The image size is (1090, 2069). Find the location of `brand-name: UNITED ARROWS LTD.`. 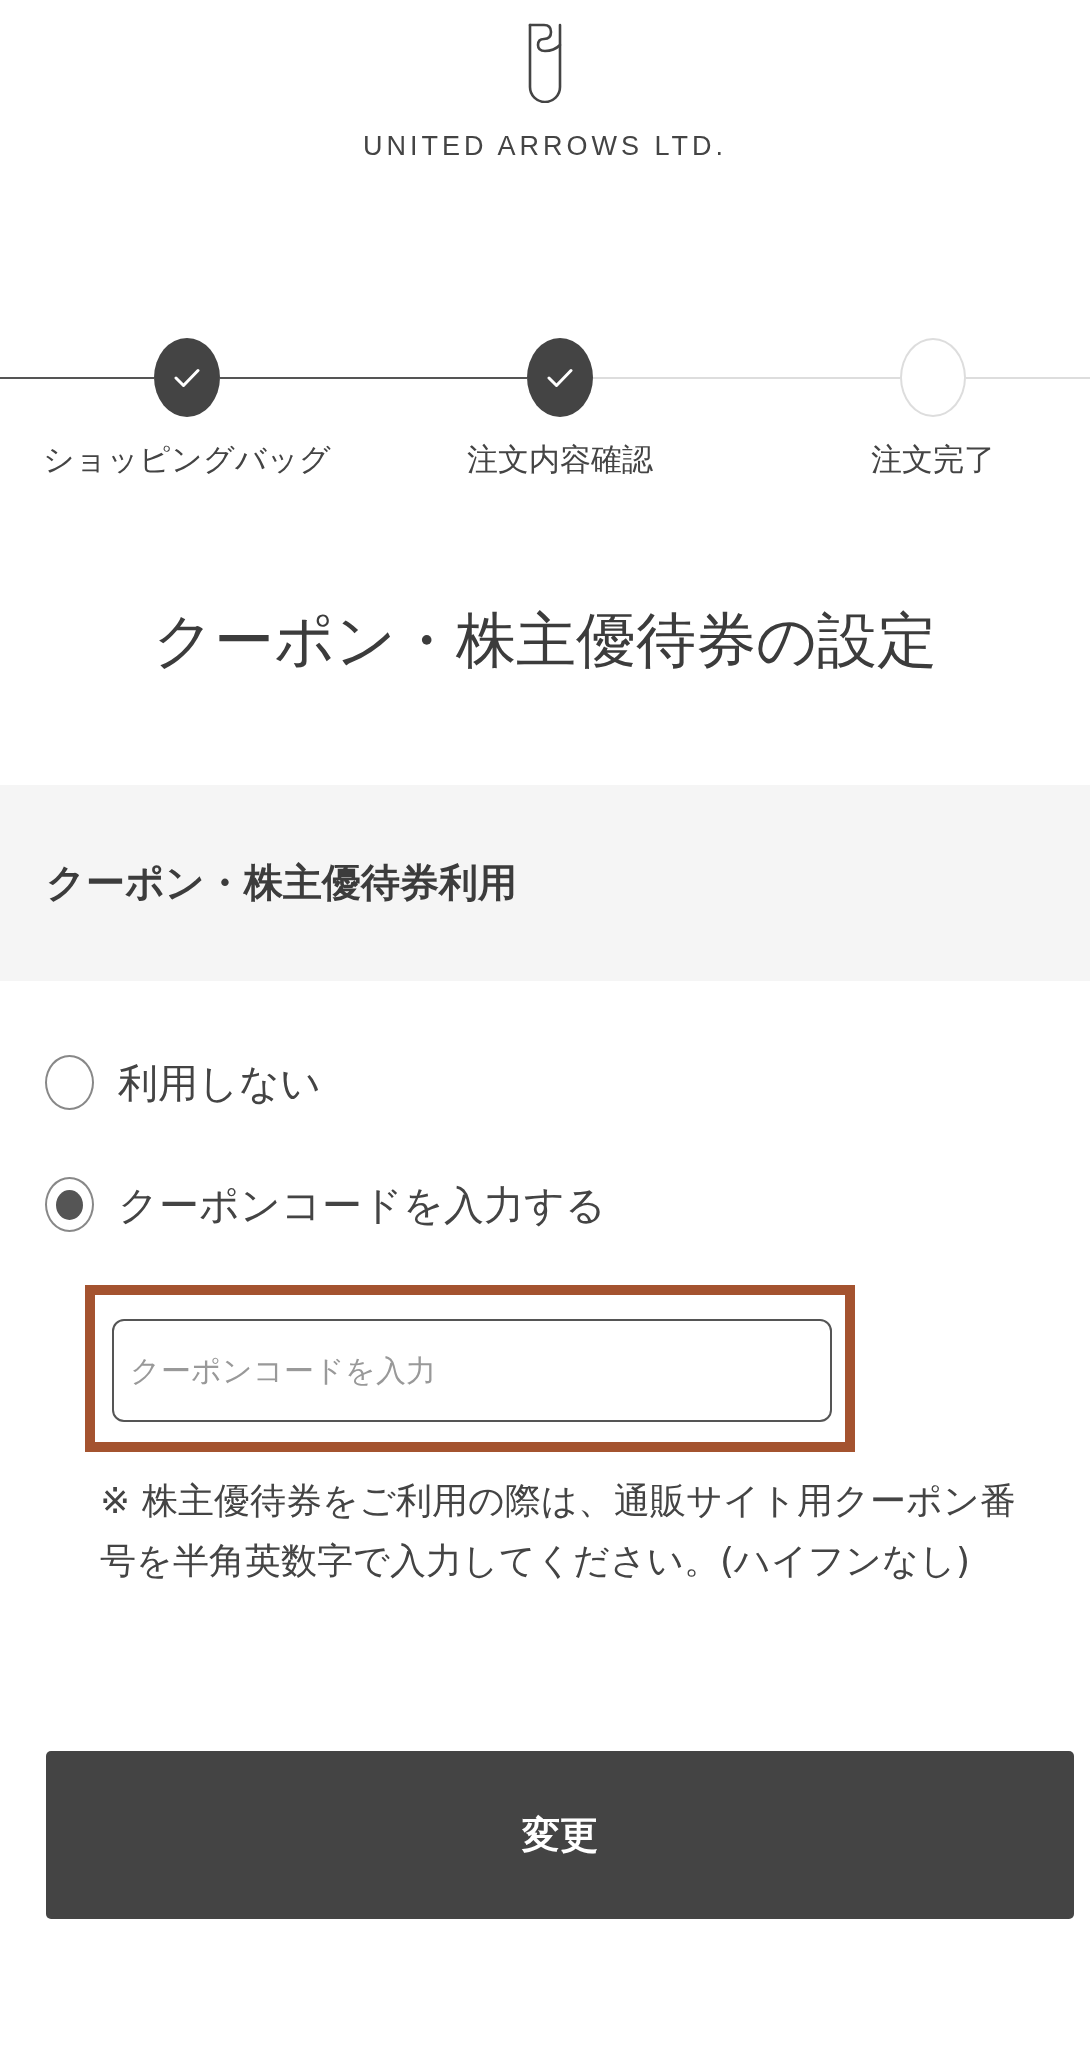

brand-name: UNITED ARROWS LTD. is located at coordinates (545, 146).